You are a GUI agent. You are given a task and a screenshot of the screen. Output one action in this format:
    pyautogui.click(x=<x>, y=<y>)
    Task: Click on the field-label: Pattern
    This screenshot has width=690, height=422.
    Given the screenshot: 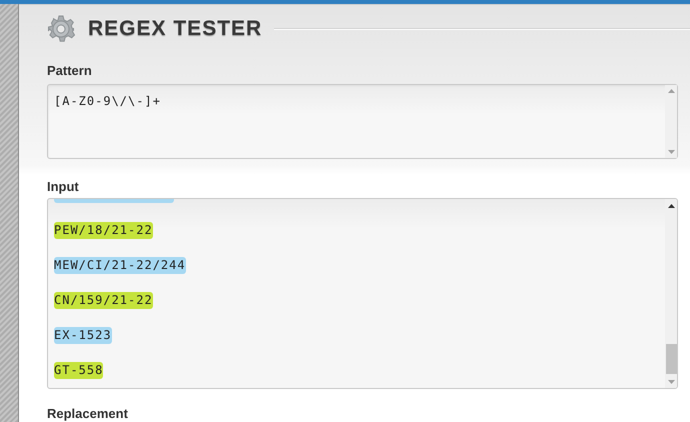 What is the action you would take?
    pyautogui.click(x=69, y=71)
    